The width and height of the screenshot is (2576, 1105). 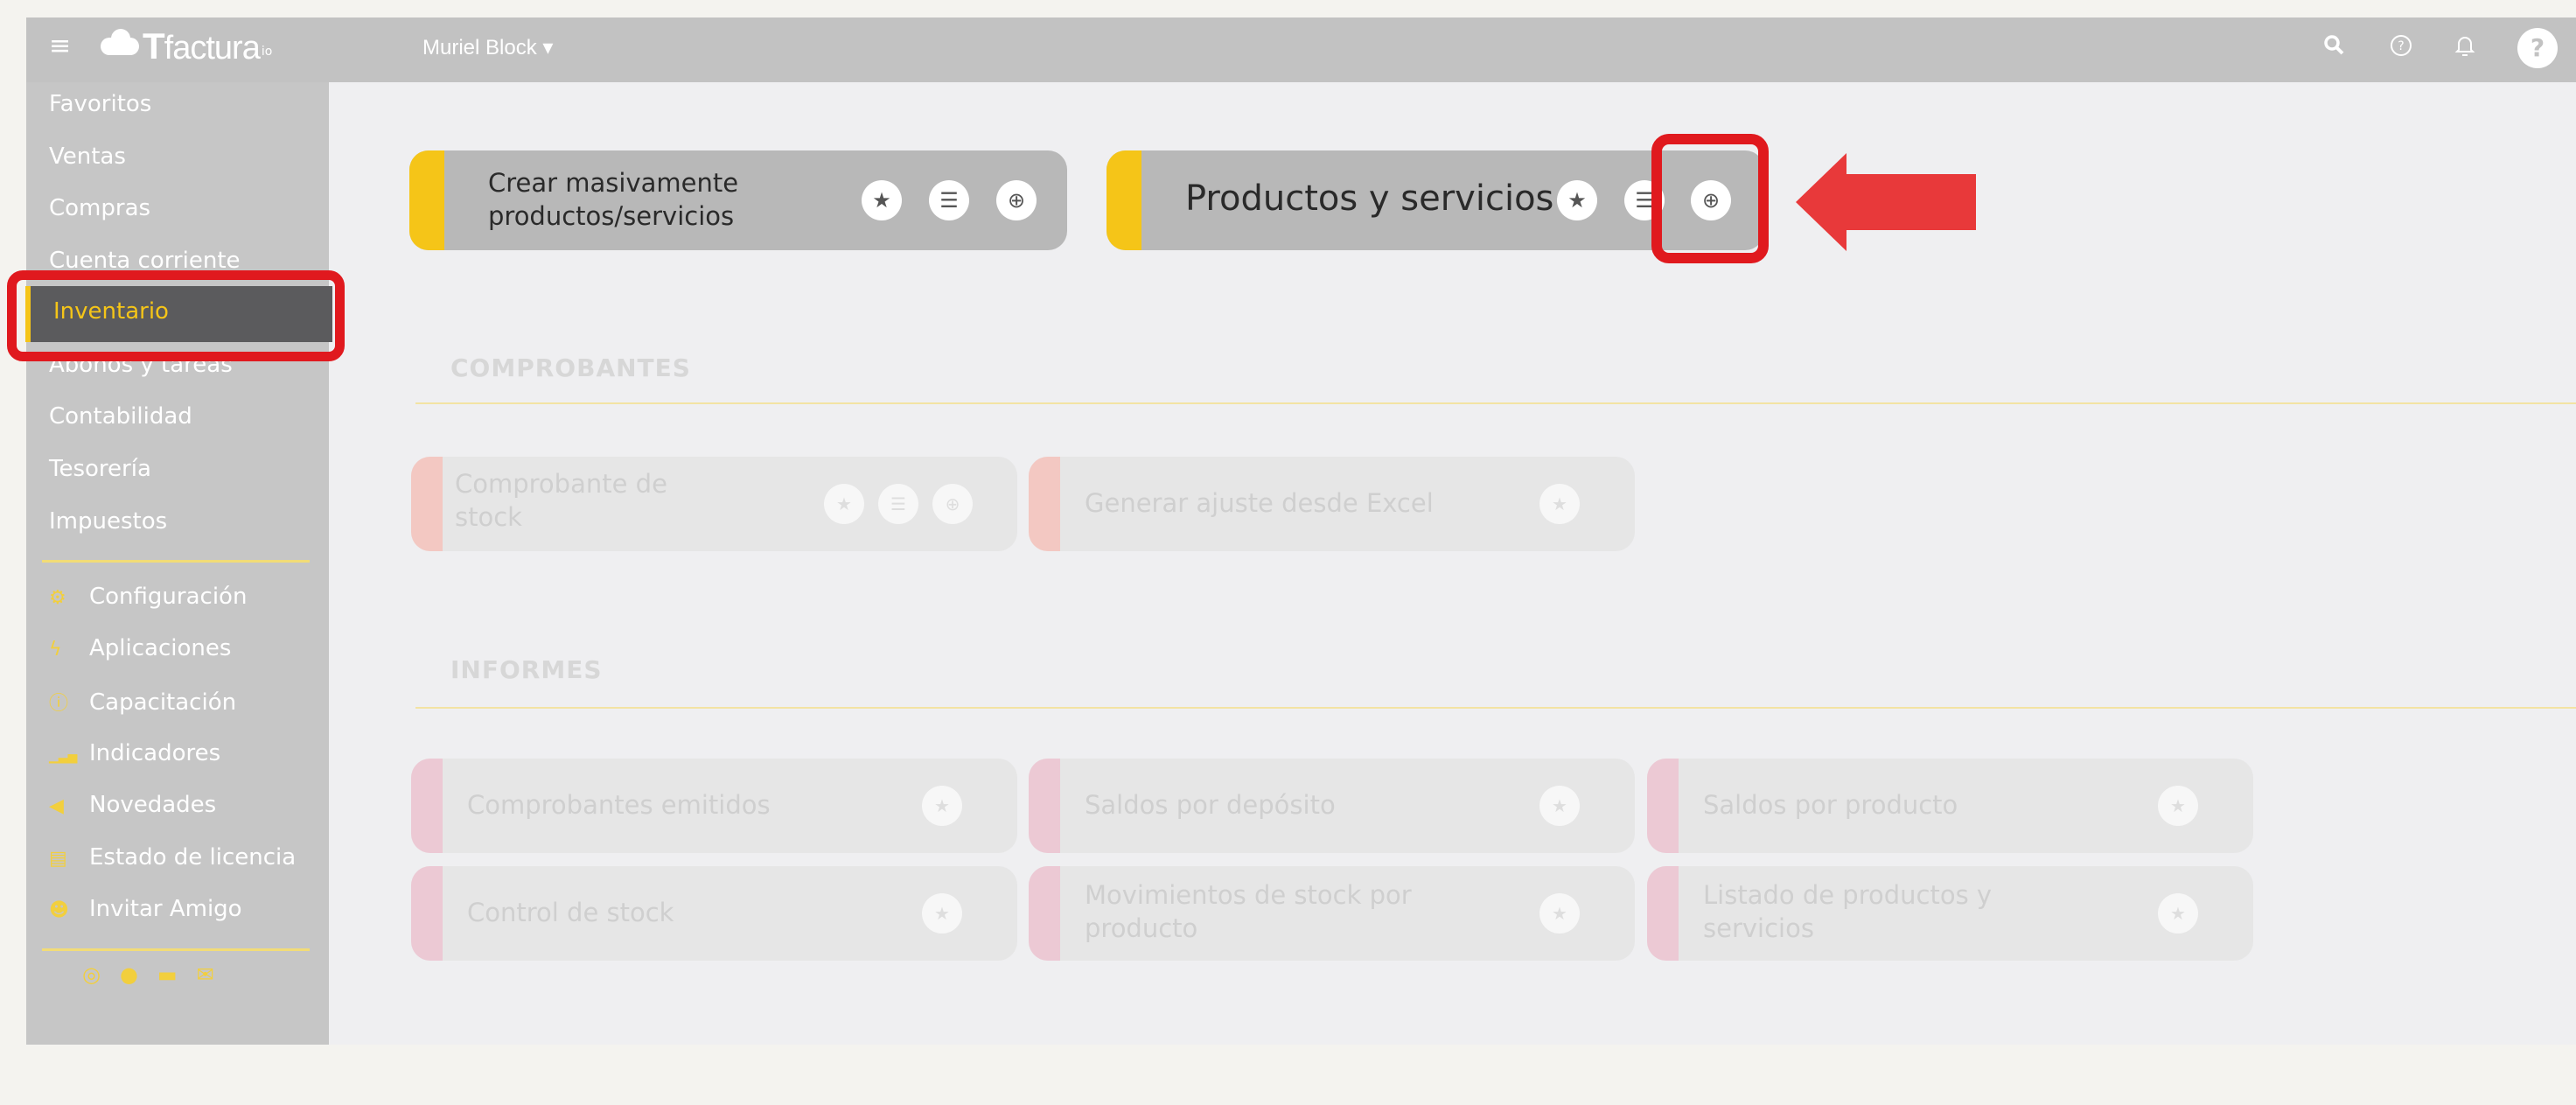 What do you see at coordinates (91, 974) in the screenshot?
I see `instagram-icon: ◎` at bounding box center [91, 974].